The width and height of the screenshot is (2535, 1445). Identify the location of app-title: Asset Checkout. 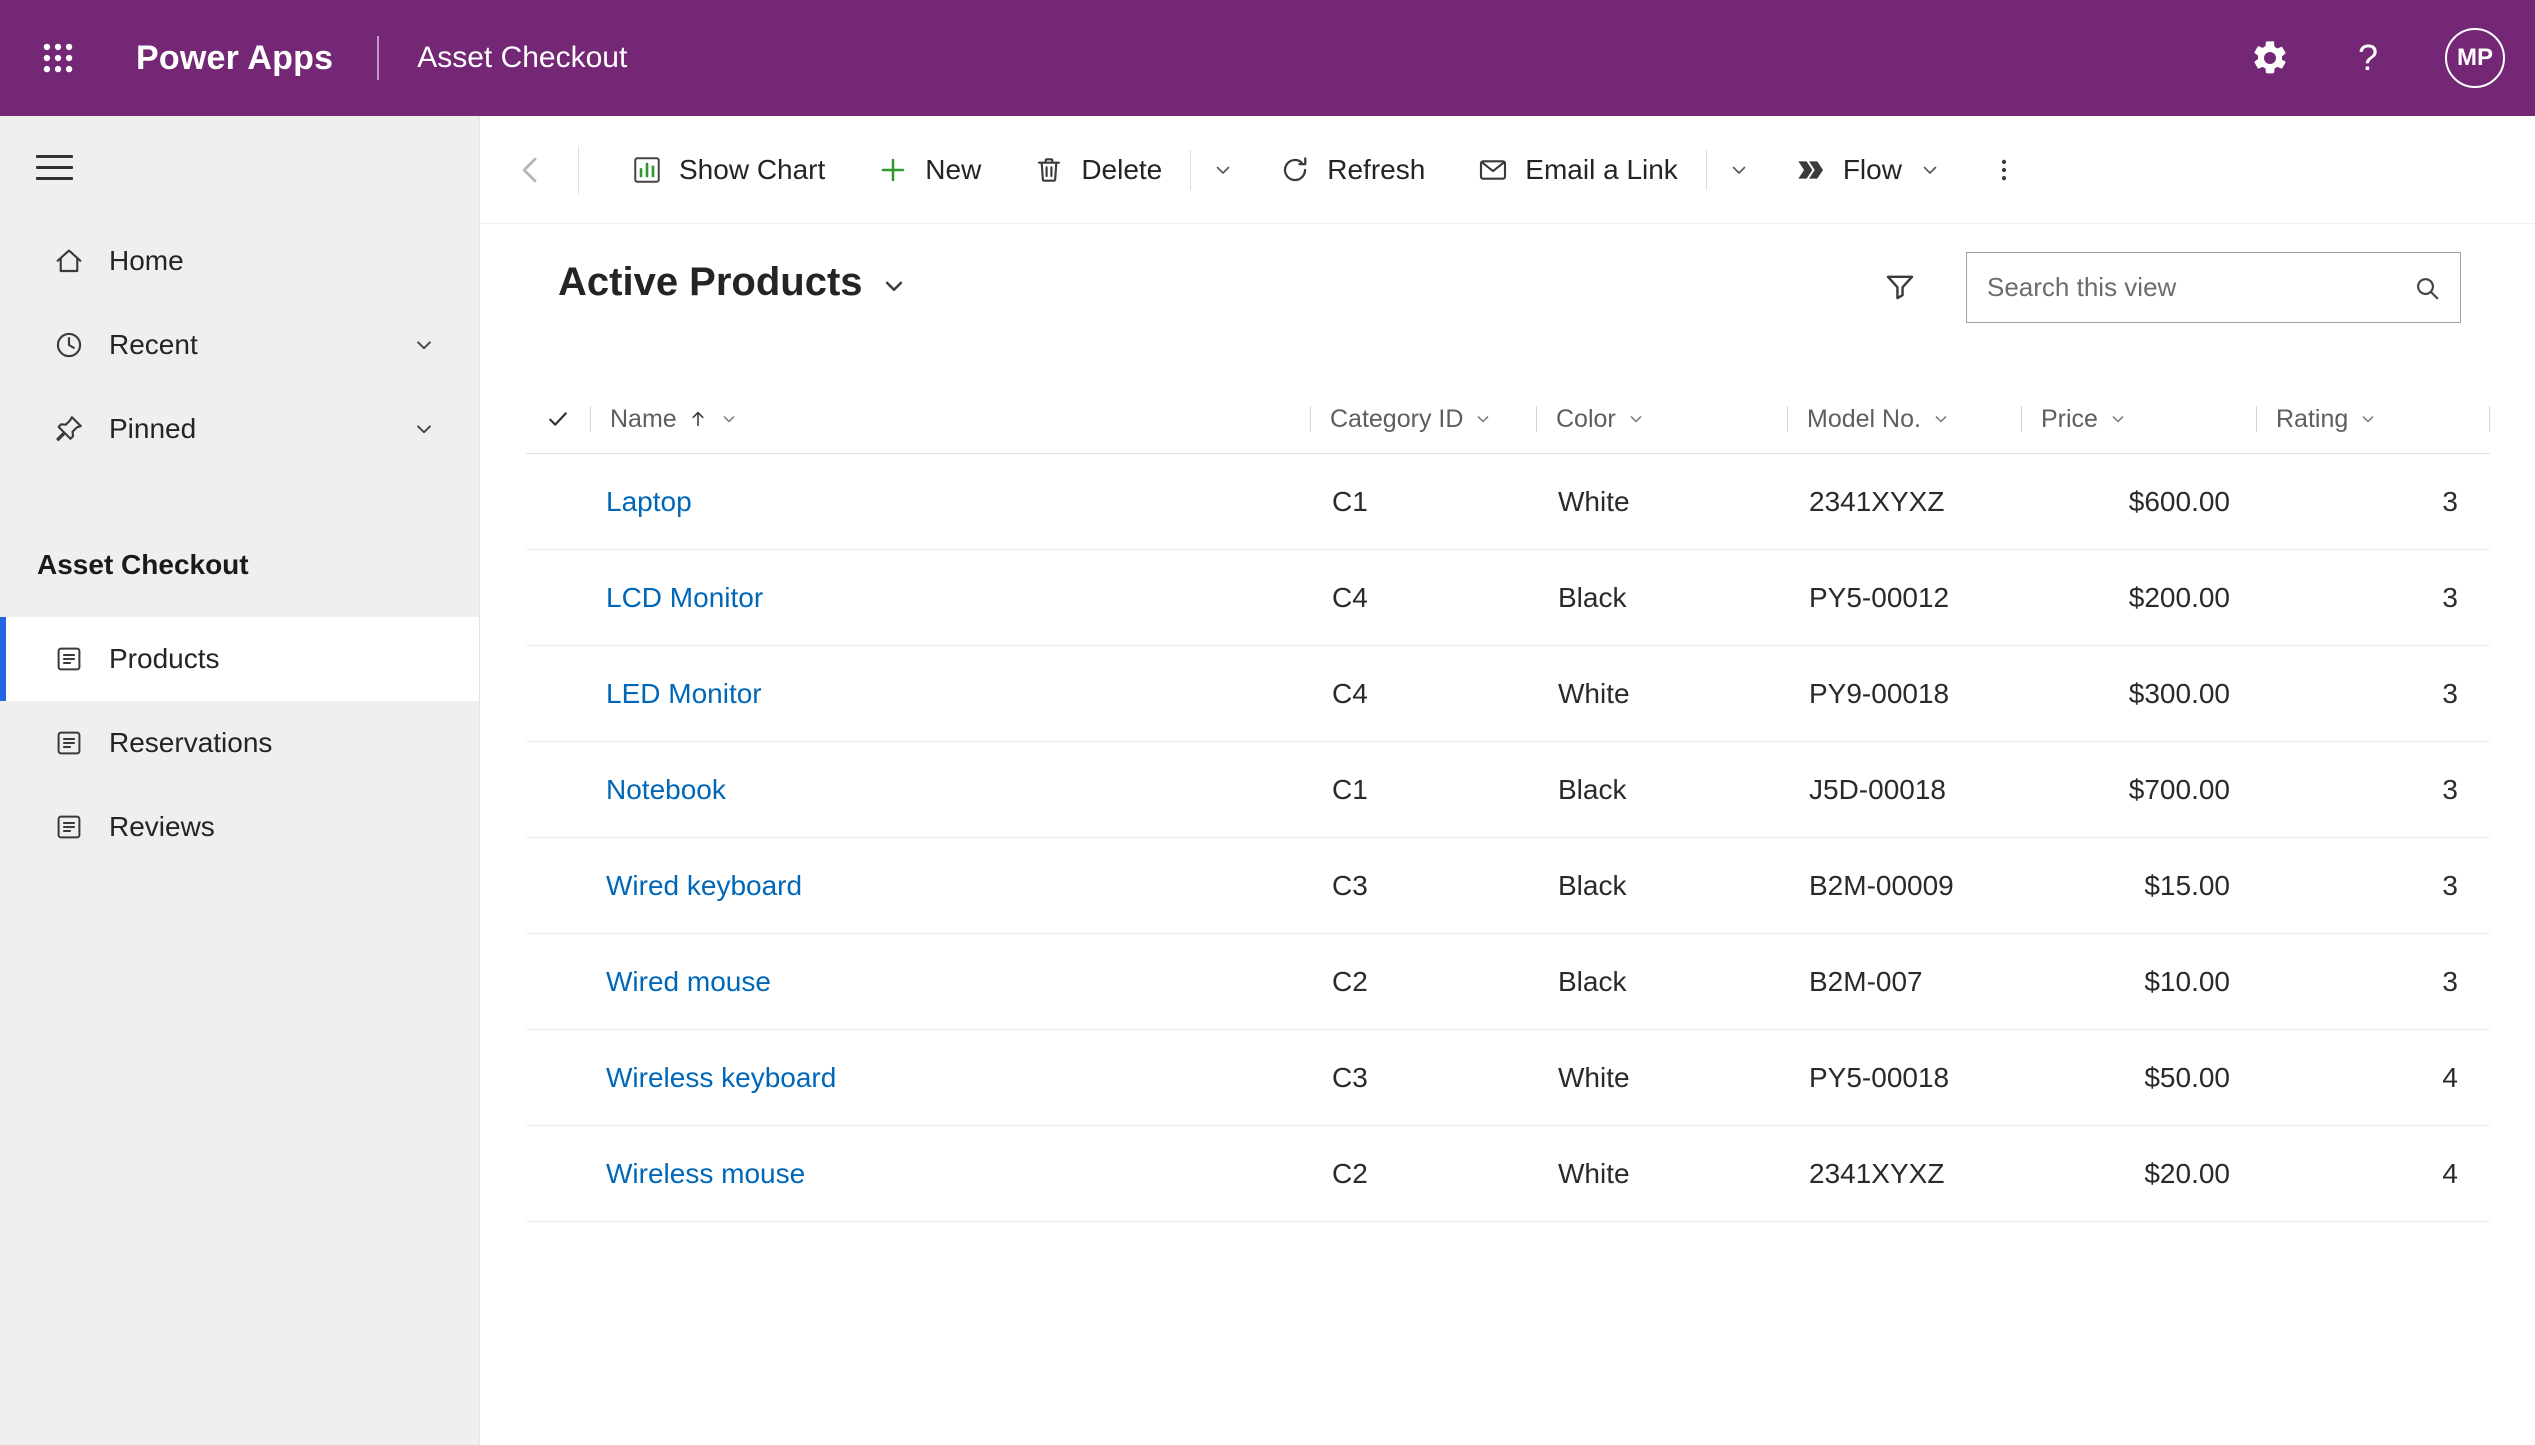
(522, 57).